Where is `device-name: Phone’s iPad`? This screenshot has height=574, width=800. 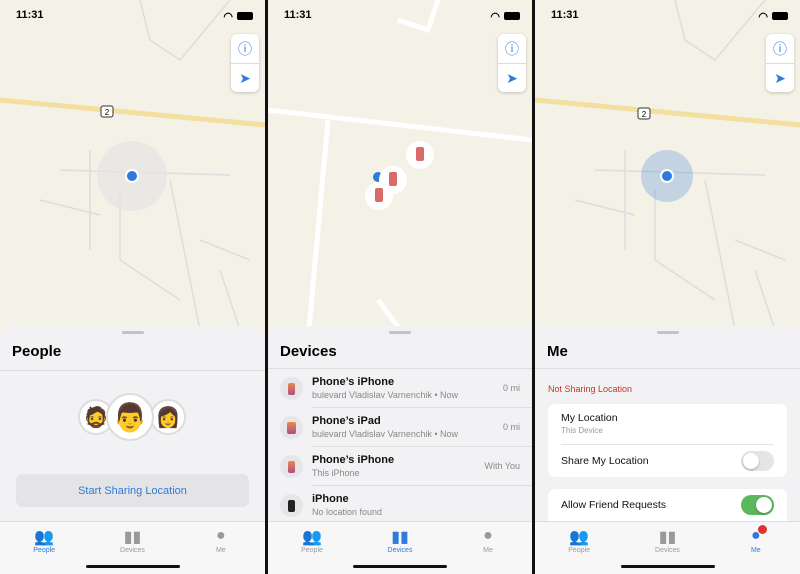
device-name: Phone’s iPad is located at coordinates (346, 421).